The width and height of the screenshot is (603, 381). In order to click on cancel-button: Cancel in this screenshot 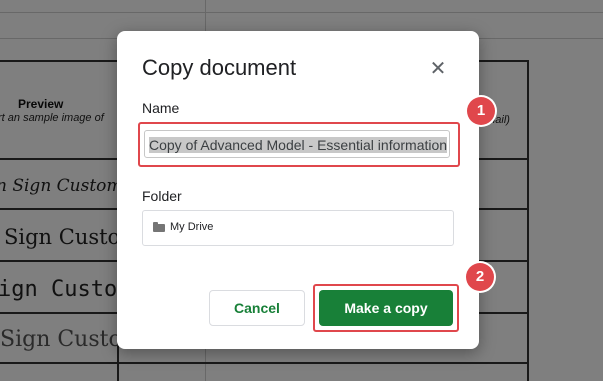, I will do `click(257, 308)`.